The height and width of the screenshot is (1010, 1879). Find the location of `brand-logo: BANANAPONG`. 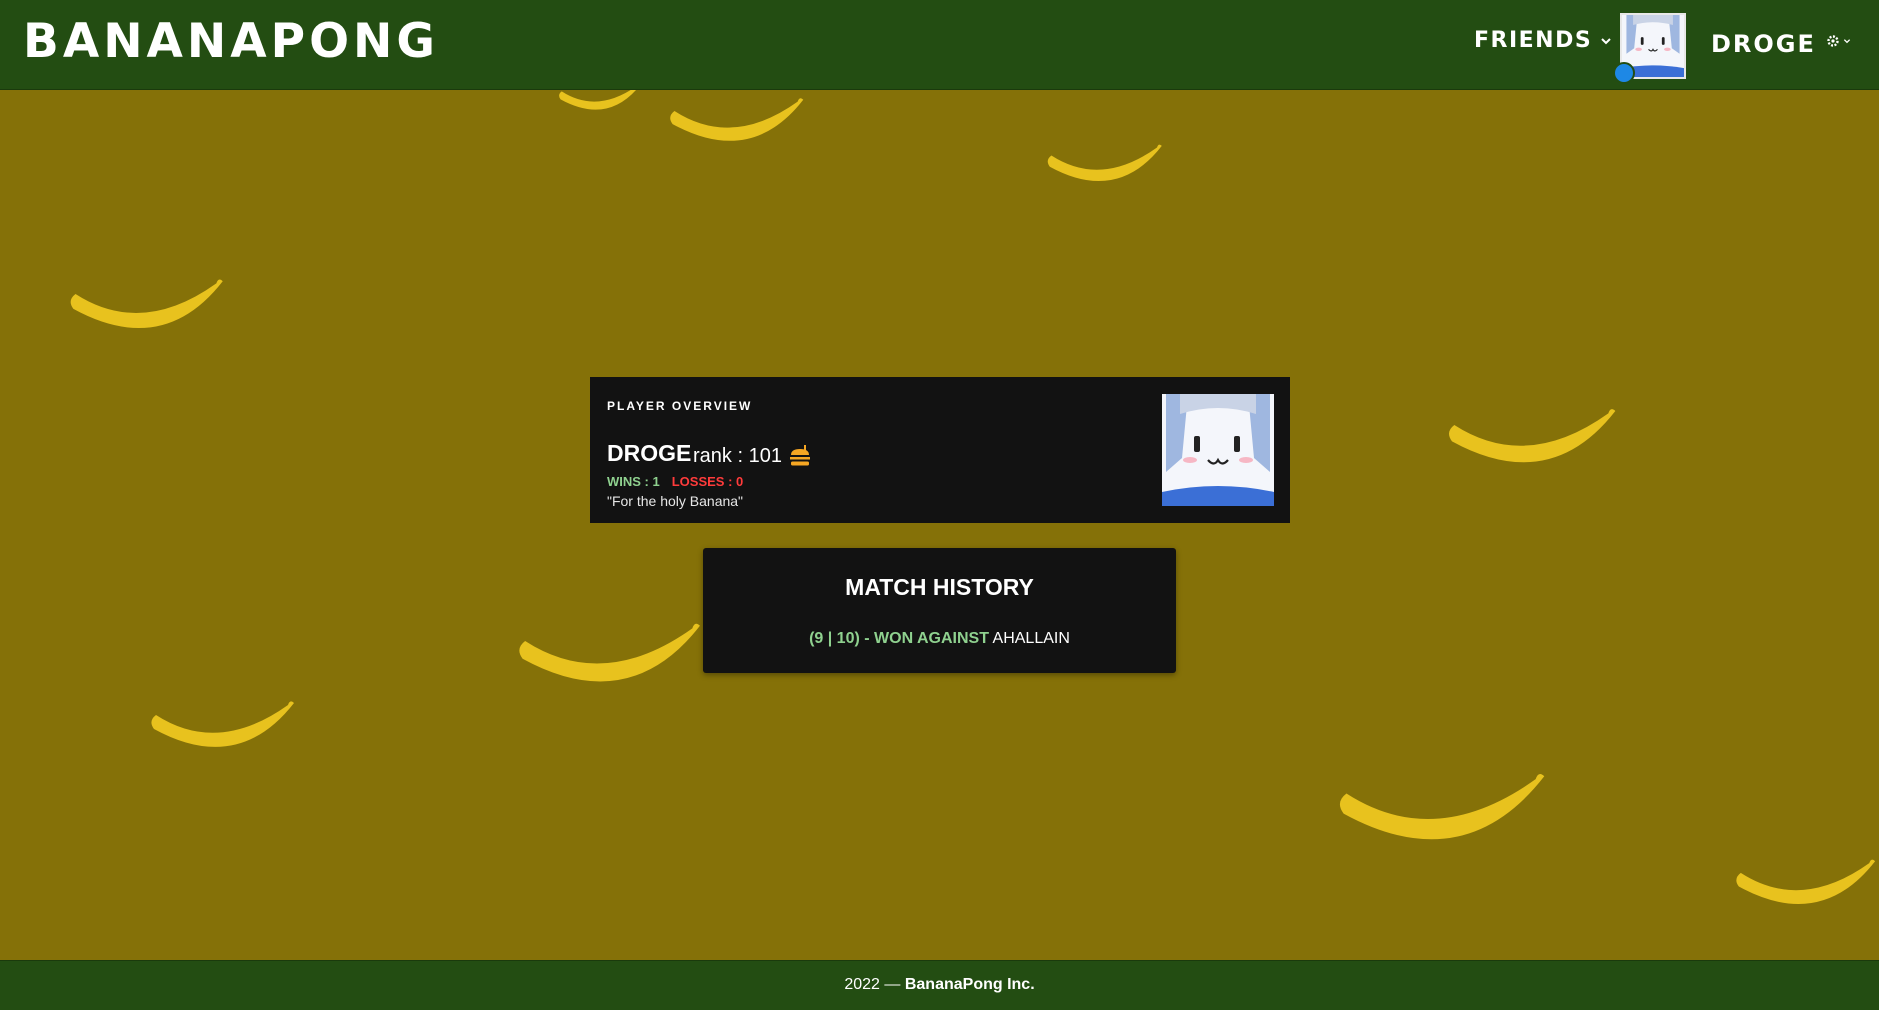

brand-logo: BANANAPONG is located at coordinates (231, 41).